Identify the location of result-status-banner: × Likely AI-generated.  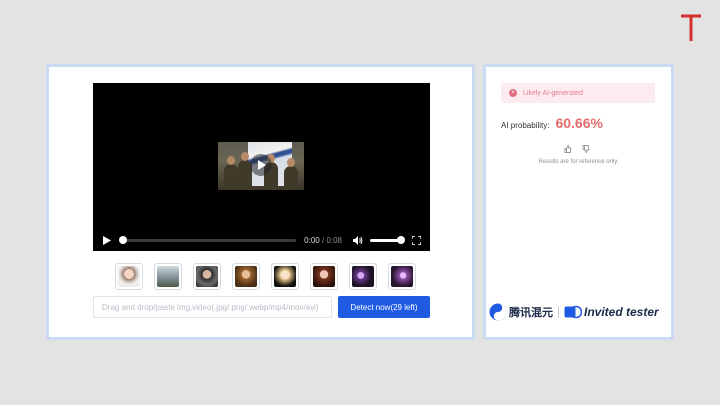
(578, 93).